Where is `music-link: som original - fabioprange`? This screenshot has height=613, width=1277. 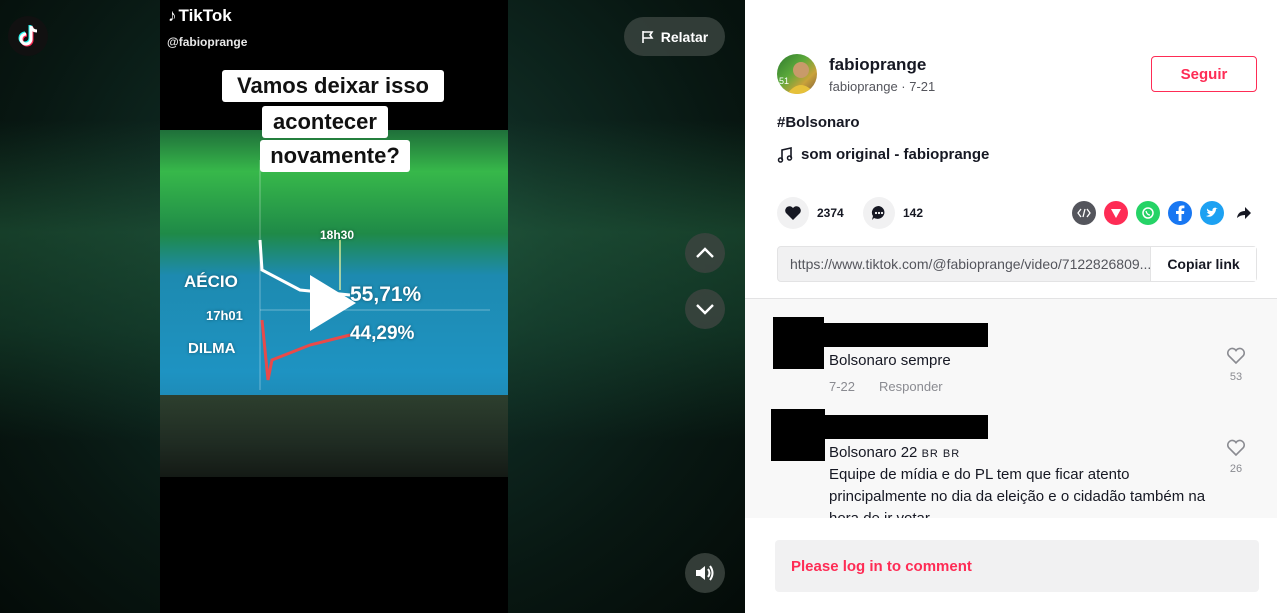 music-link: som original - fabioprange is located at coordinates (883, 154).